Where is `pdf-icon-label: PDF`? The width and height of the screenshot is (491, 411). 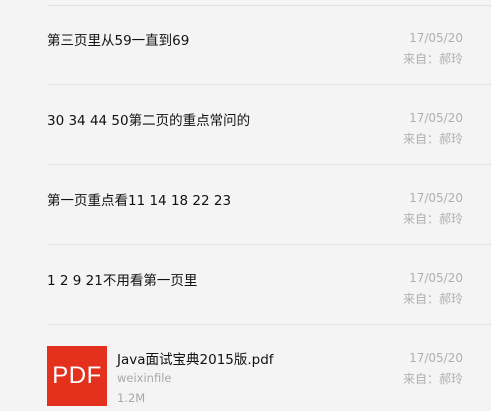 pdf-icon-label: PDF is located at coordinates (77, 375).